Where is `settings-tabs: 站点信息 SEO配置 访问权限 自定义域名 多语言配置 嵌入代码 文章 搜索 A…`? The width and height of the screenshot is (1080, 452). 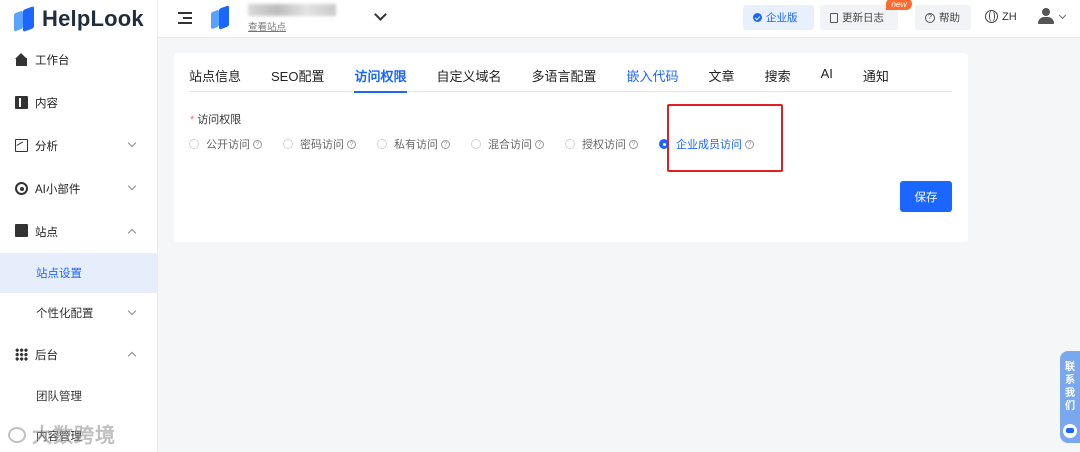 settings-tabs: 站点信息 SEO配置 访问权限 自定义域名 多语言配置 嵌入代码 文章 搜索 A… is located at coordinates (570, 79).